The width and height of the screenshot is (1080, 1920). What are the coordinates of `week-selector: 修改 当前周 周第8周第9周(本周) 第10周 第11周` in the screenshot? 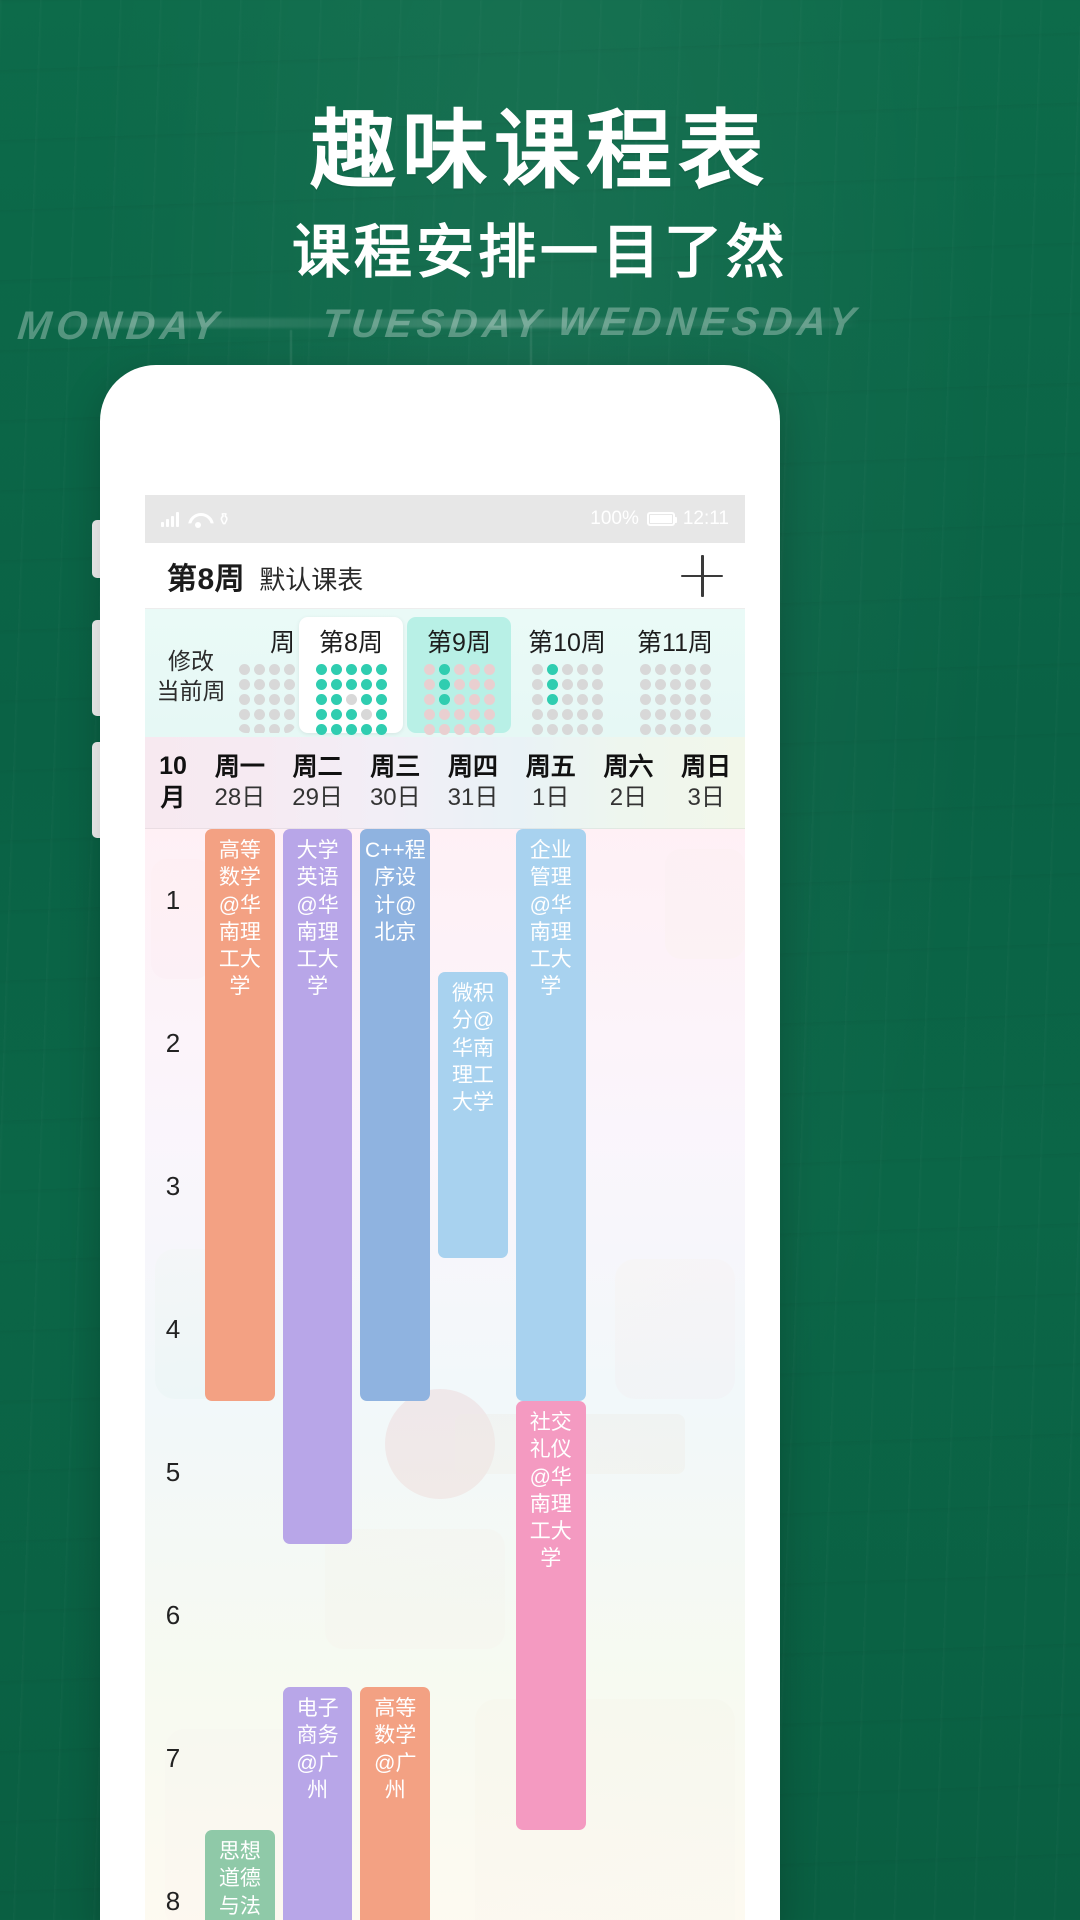 It's located at (445, 673).